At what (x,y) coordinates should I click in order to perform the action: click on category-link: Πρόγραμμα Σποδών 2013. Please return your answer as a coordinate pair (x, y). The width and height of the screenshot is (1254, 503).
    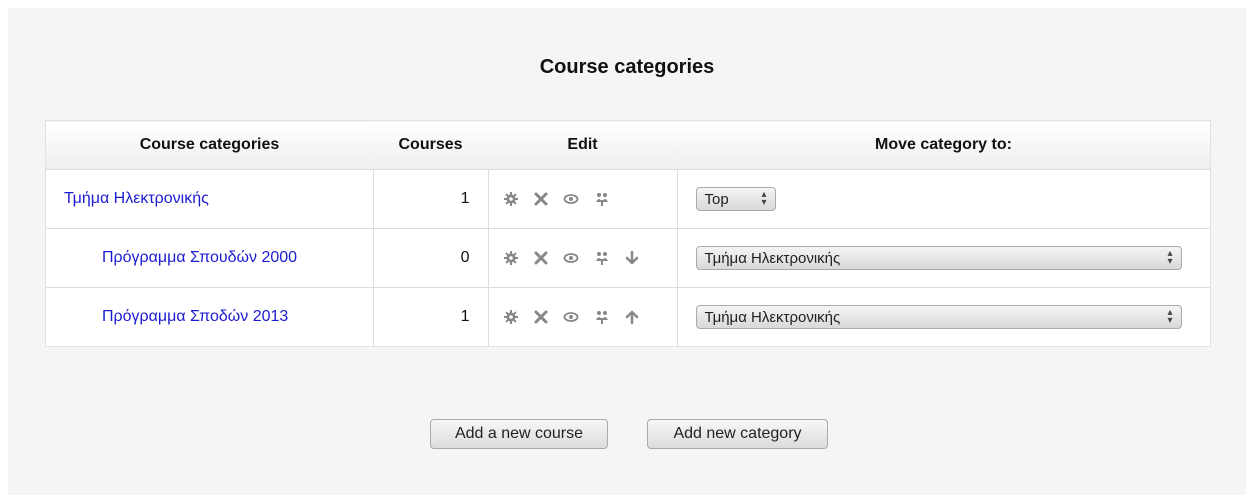
    Looking at the image, I should click on (167, 316).